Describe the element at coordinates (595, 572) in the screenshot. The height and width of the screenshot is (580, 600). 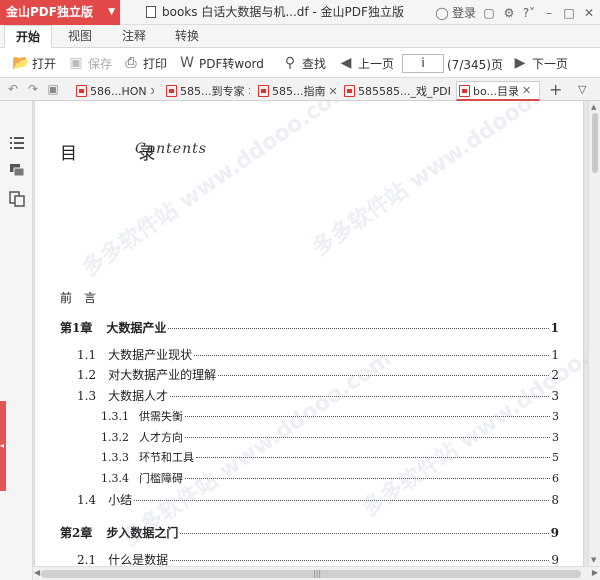
I see `scroll-right-icon: ▶` at that location.